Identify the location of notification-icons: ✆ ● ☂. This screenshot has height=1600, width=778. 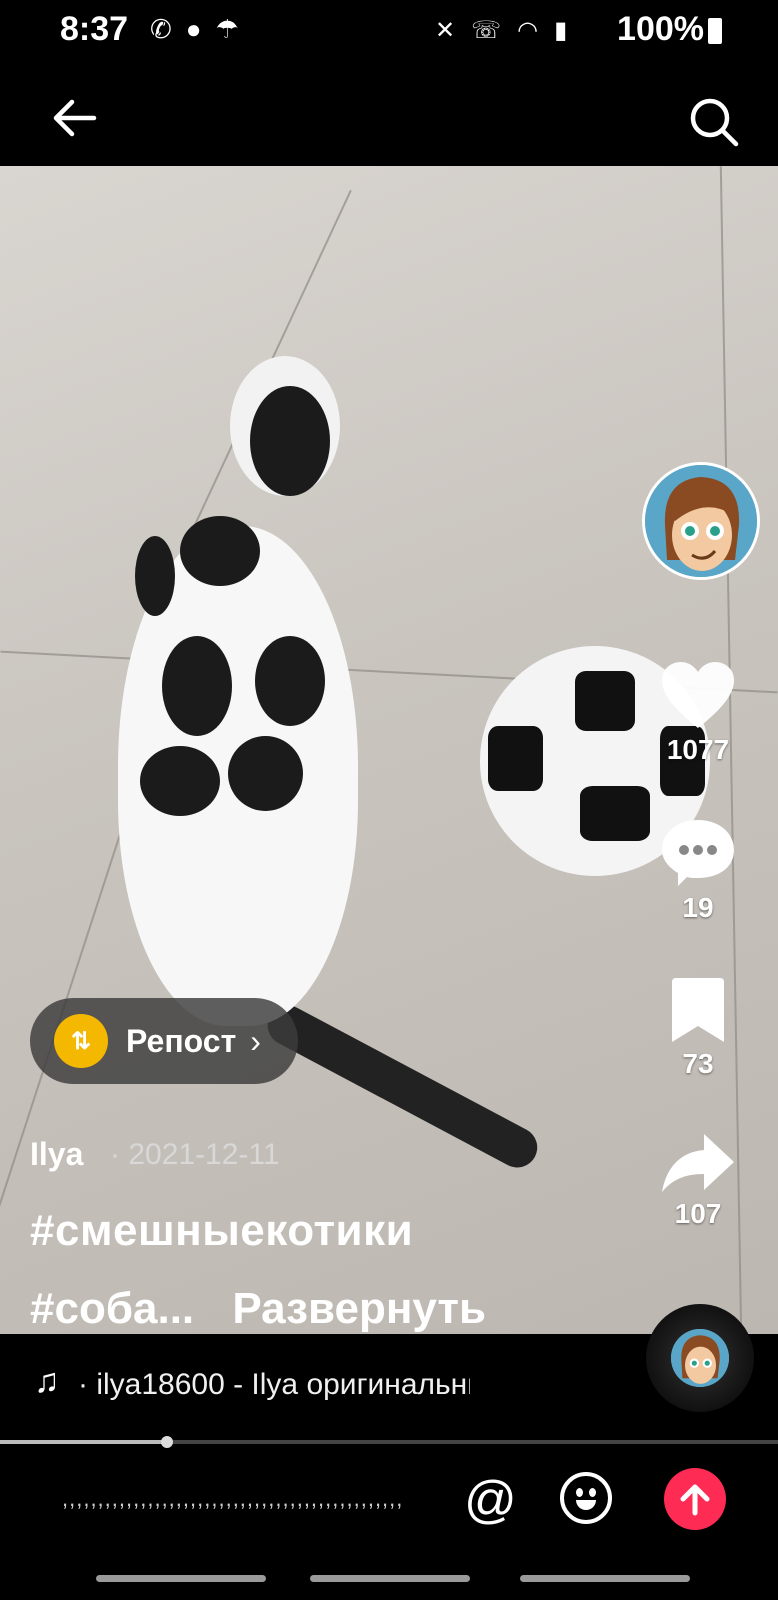
(194, 29).